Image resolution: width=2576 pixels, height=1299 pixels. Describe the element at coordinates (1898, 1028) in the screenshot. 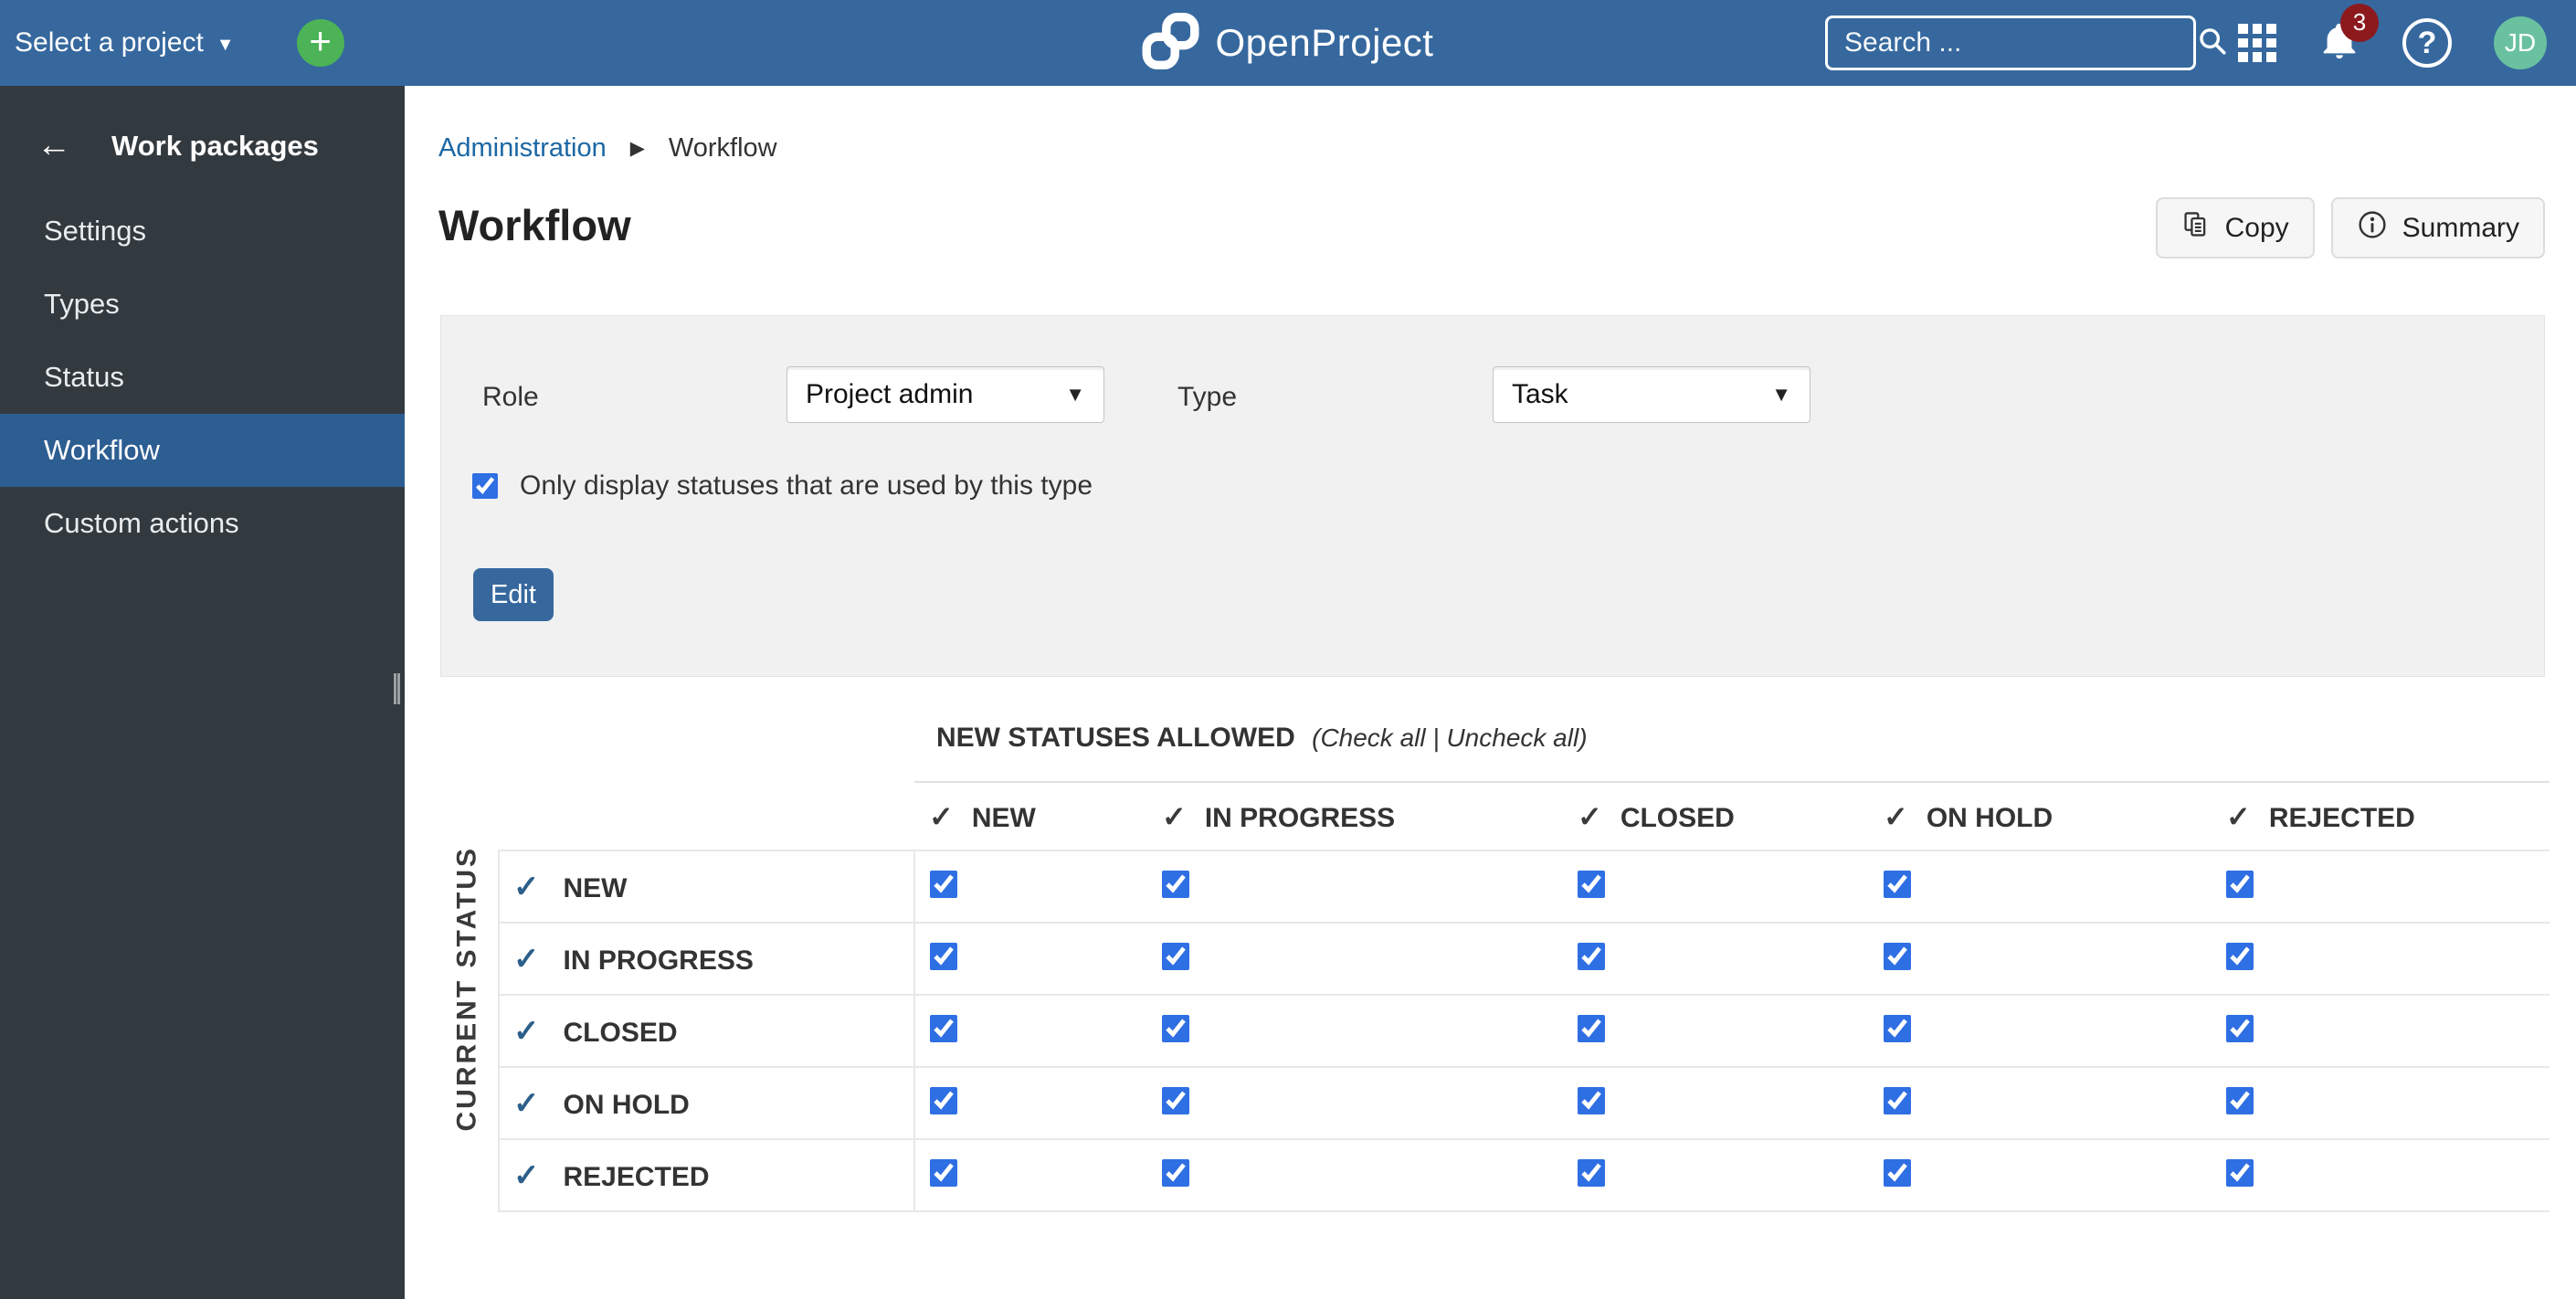

I see `transition-checkbox-closed-to-on-hold` at that location.